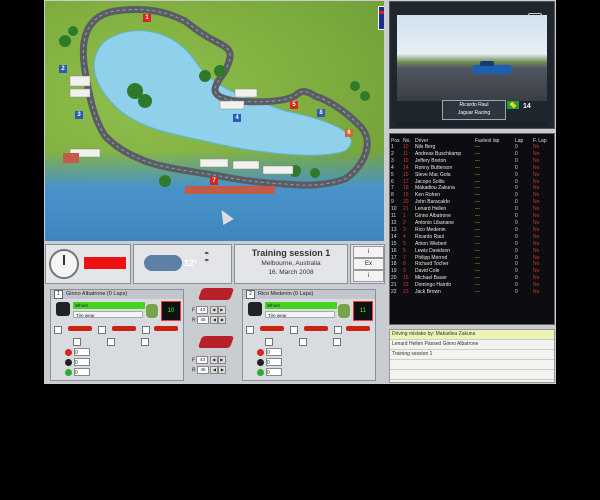 The height and width of the screenshot is (500, 600). What do you see at coordinates (472, 216) in the screenshot?
I see `standings-row: 11 1 Ginno Albatrone --- 0 No` at bounding box center [472, 216].